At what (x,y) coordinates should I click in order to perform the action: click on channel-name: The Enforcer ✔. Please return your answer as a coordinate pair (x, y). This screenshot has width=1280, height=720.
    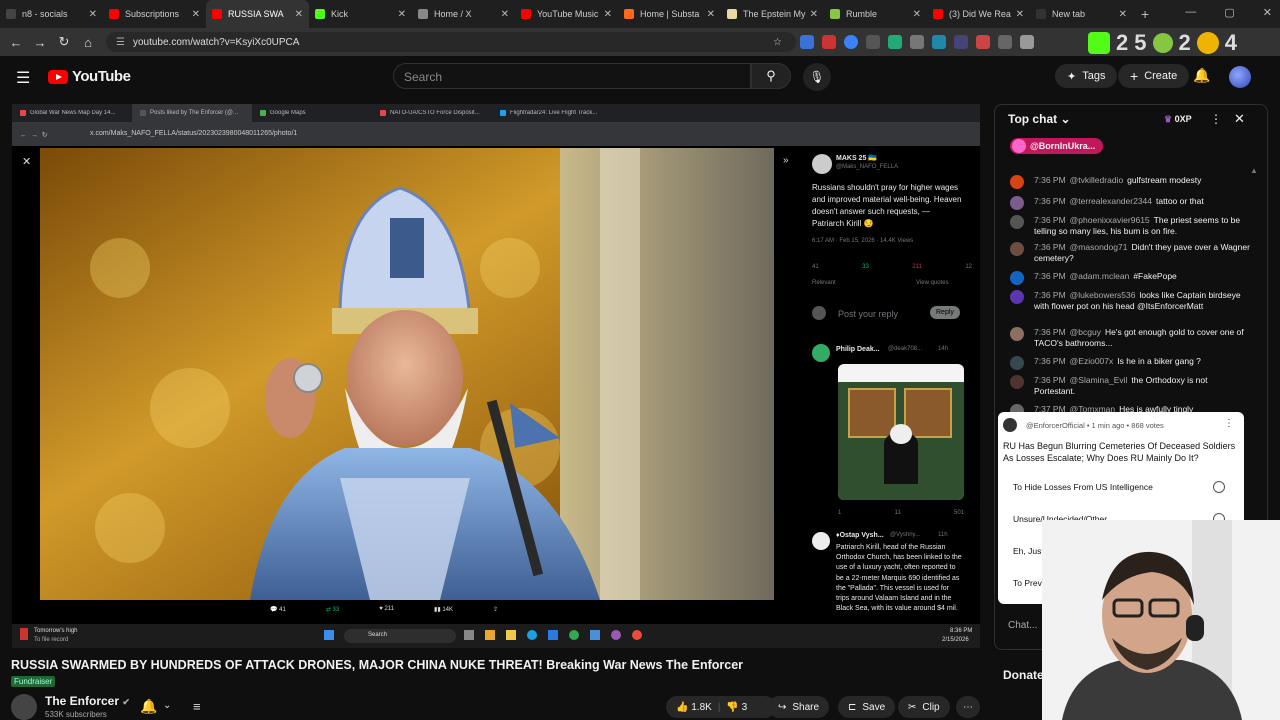
    Looking at the image, I should click on (87, 701).